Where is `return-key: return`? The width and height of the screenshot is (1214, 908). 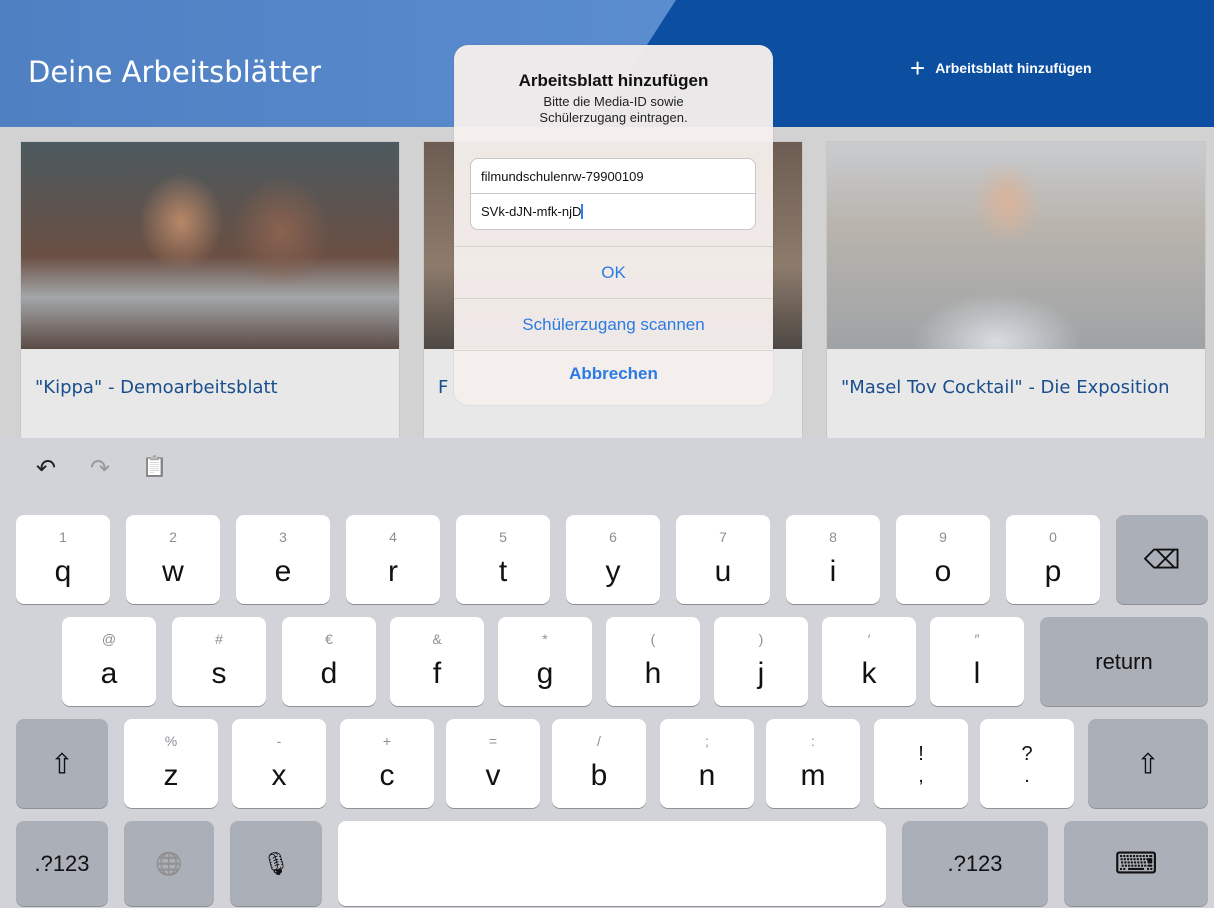
return-key: return is located at coordinates (1124, 661).